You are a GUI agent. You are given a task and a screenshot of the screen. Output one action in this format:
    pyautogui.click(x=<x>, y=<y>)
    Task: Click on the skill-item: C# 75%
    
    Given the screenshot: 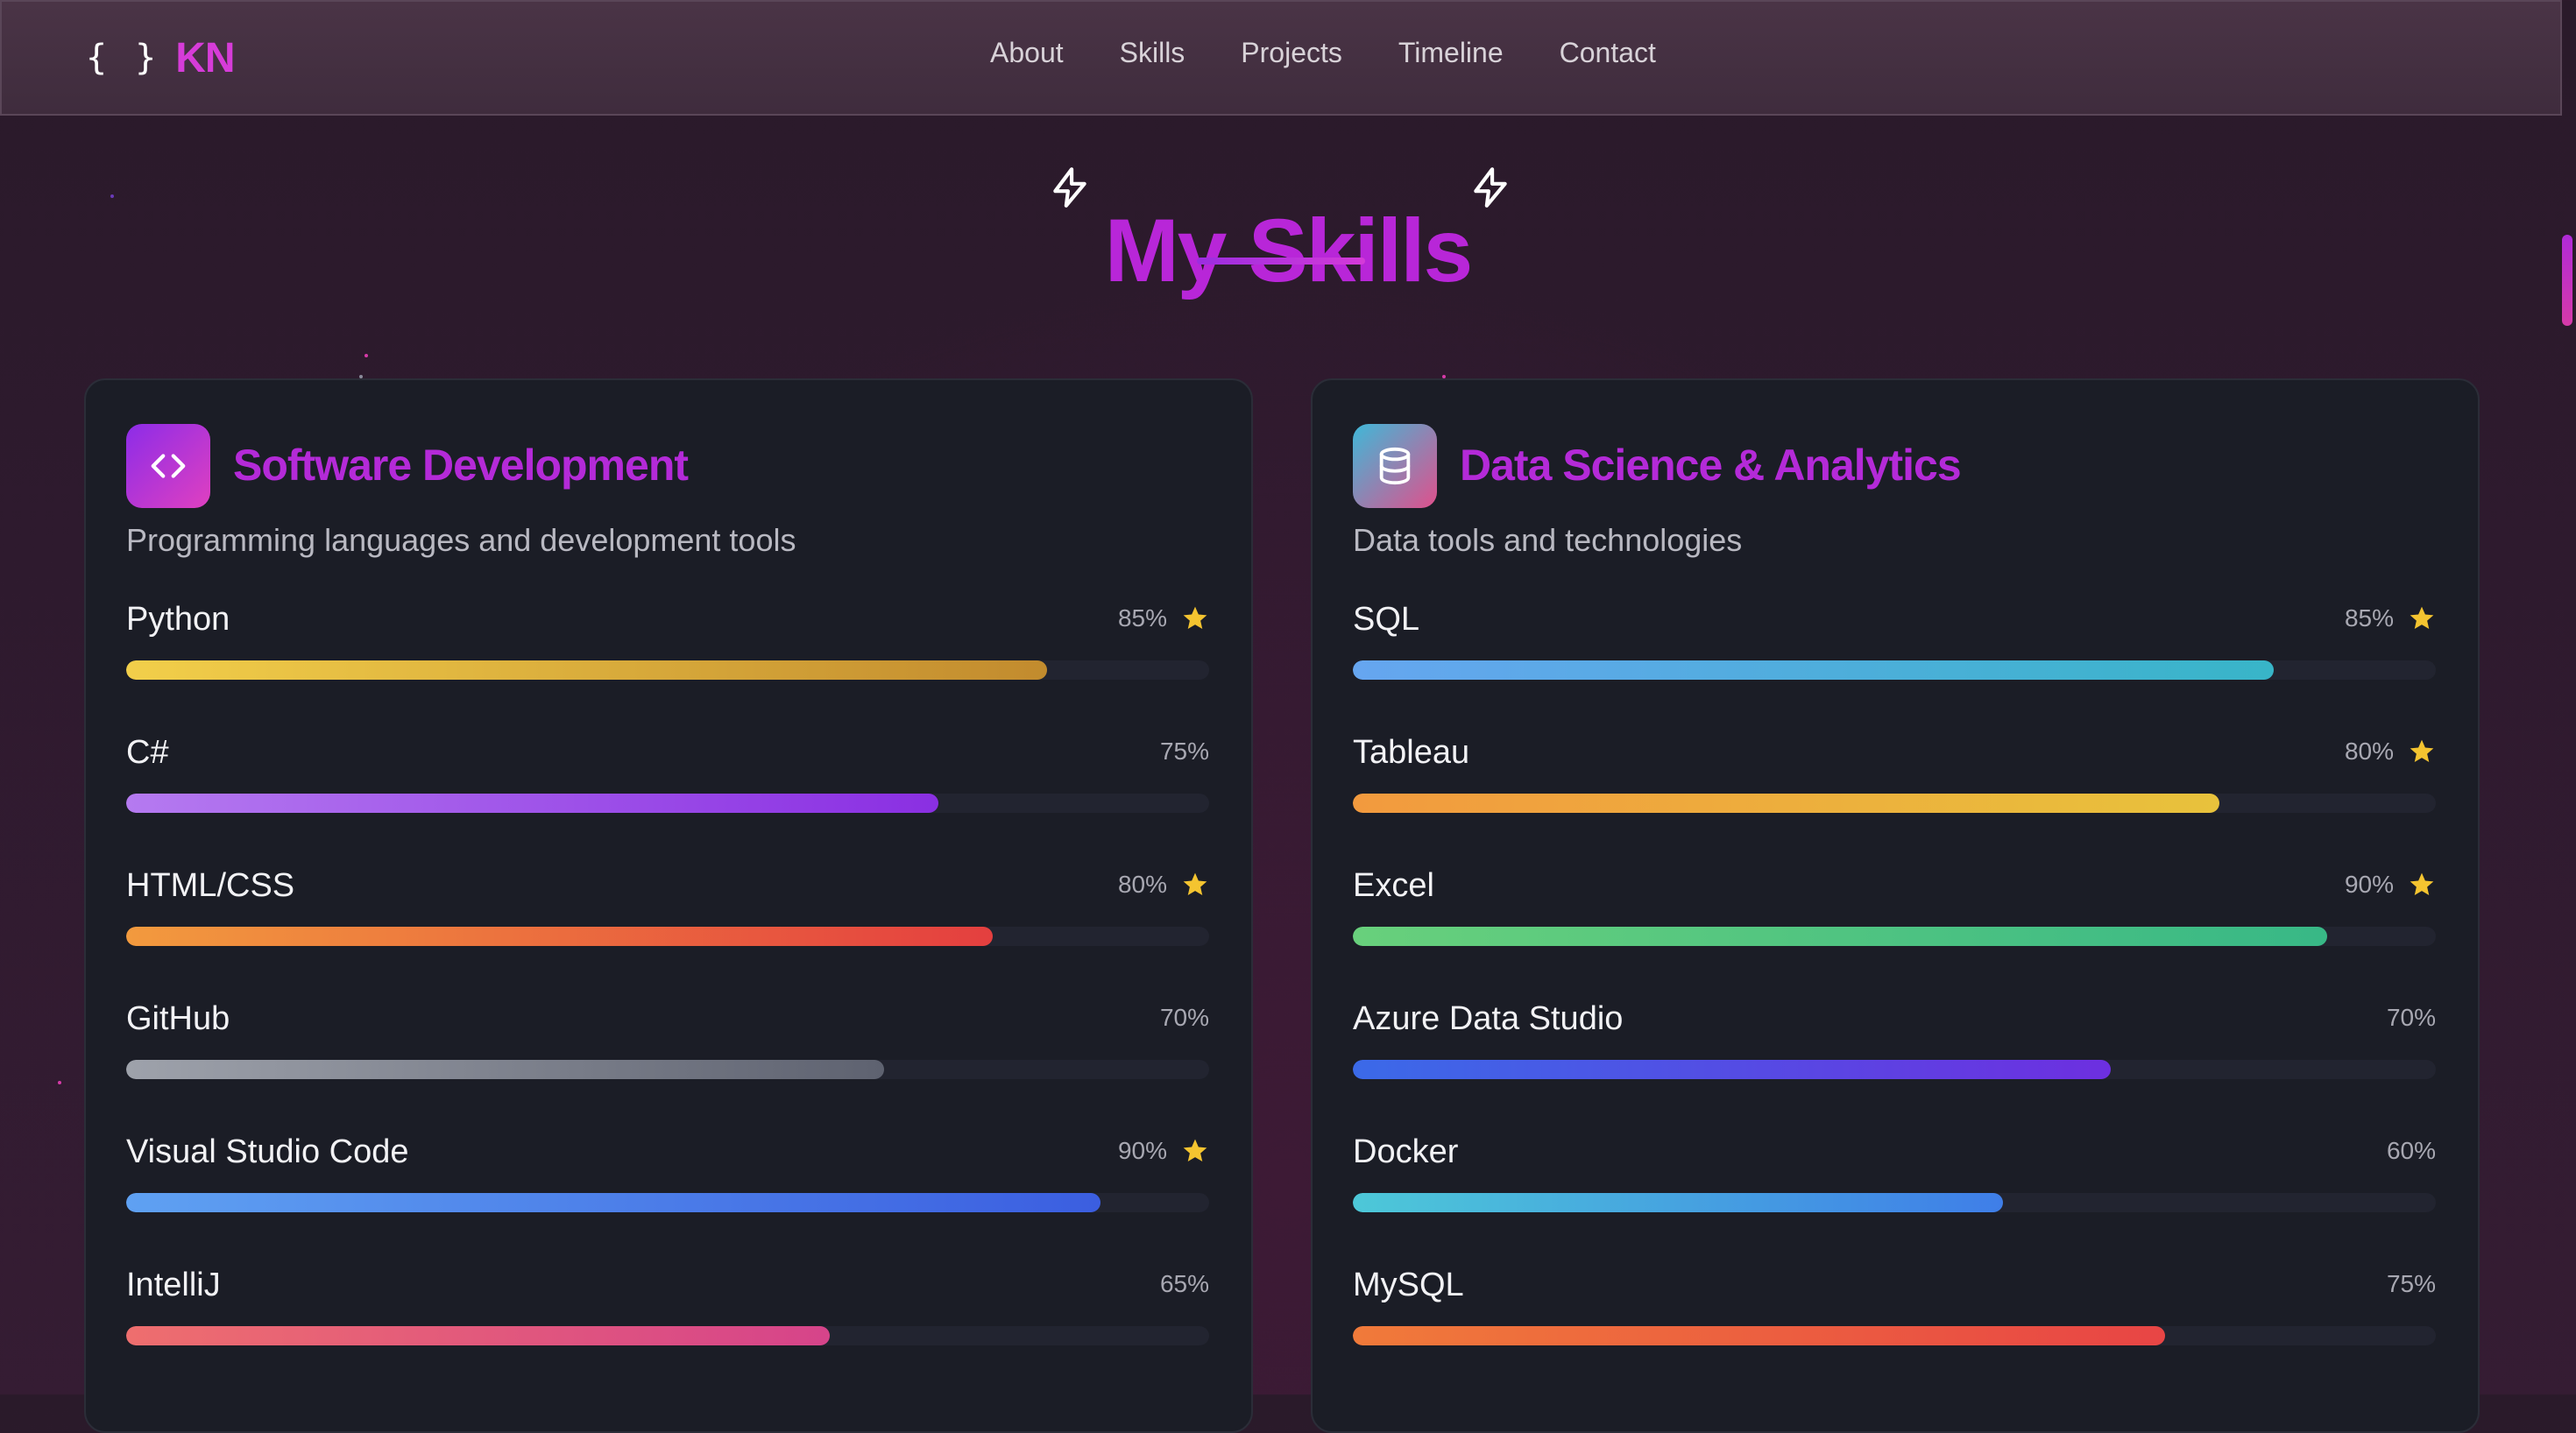 What is the action you would take?
    pyautogui.click(x=667, y=786)
    